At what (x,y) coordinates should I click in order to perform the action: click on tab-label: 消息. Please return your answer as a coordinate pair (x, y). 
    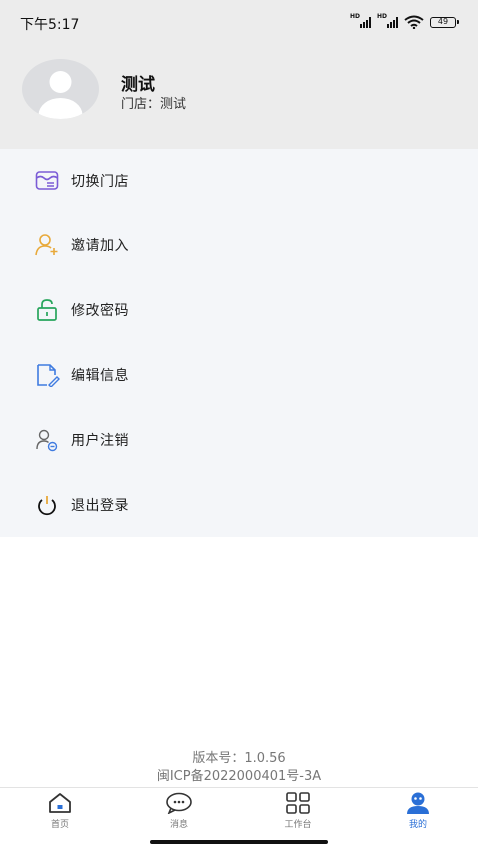
    Looking at the image, I should click on (178, 825).